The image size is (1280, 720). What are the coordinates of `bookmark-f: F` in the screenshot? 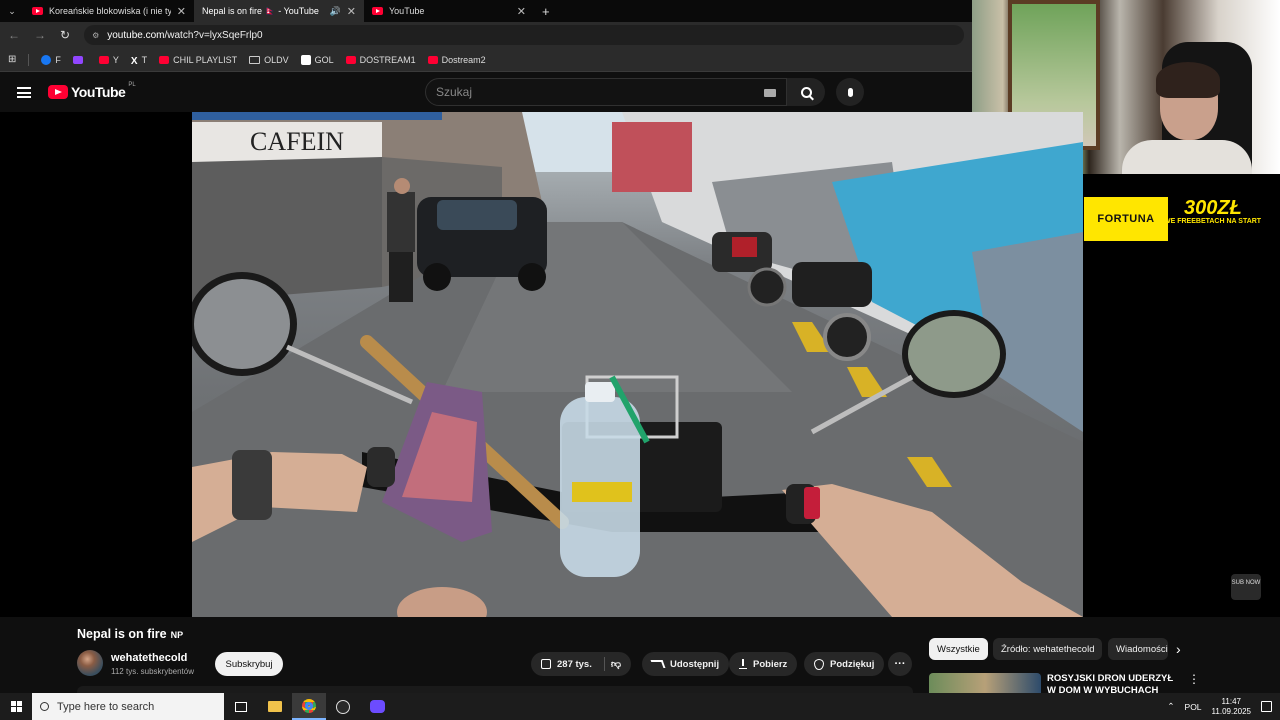 It's located at (51, 59).